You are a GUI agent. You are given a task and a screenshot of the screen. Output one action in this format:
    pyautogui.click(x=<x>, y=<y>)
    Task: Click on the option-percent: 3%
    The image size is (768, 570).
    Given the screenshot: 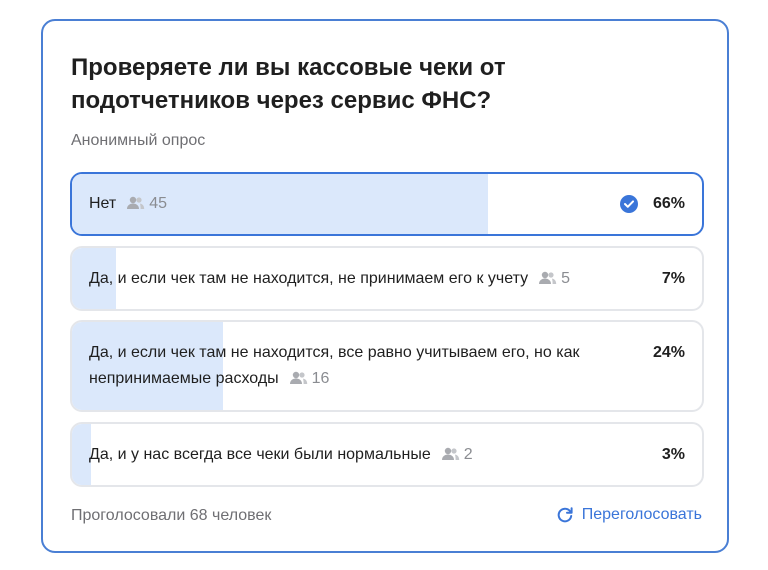 What is the action you would take?
    pyautogui.click(x=673, y=454)
    